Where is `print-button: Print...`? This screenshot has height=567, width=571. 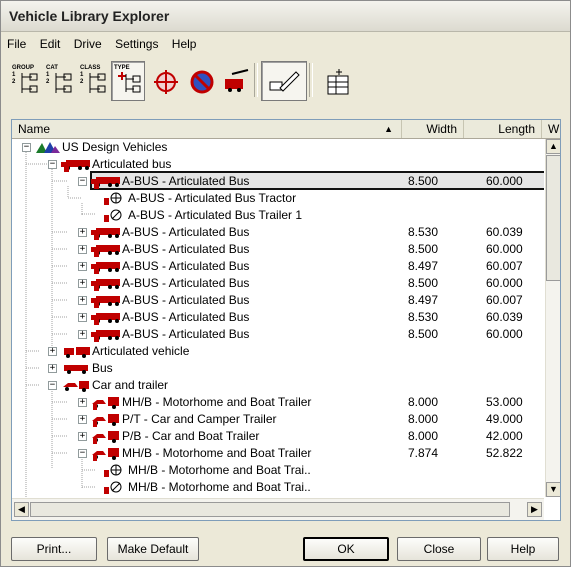
print-button: Print... is located at coordinates (54, 549).